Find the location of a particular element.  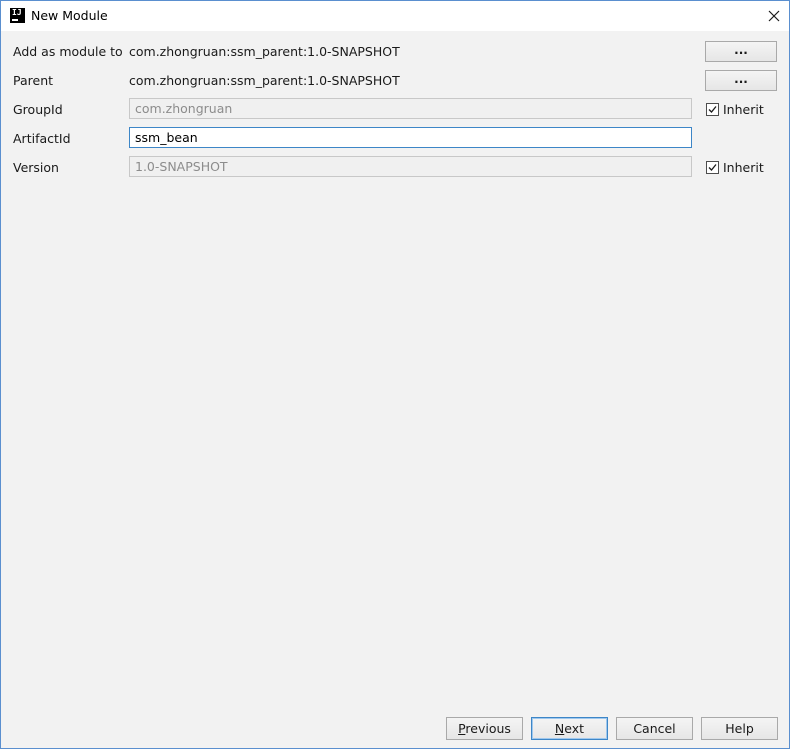

groupid-field is located at coordinates (410, 108).